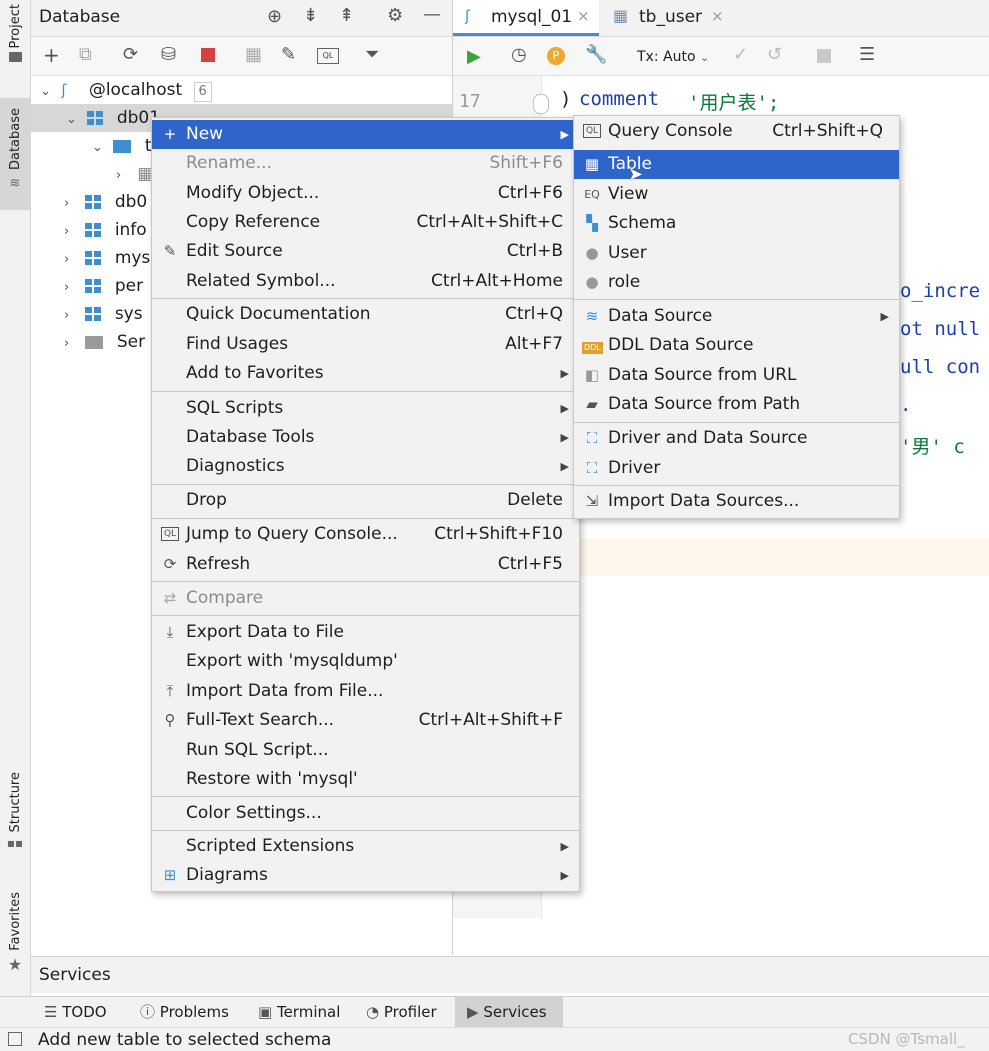 The height and width of the screenshot is (1051, 989). I want to click on menu-item-rename: Rename... Shift+F6, so click(365, 163).